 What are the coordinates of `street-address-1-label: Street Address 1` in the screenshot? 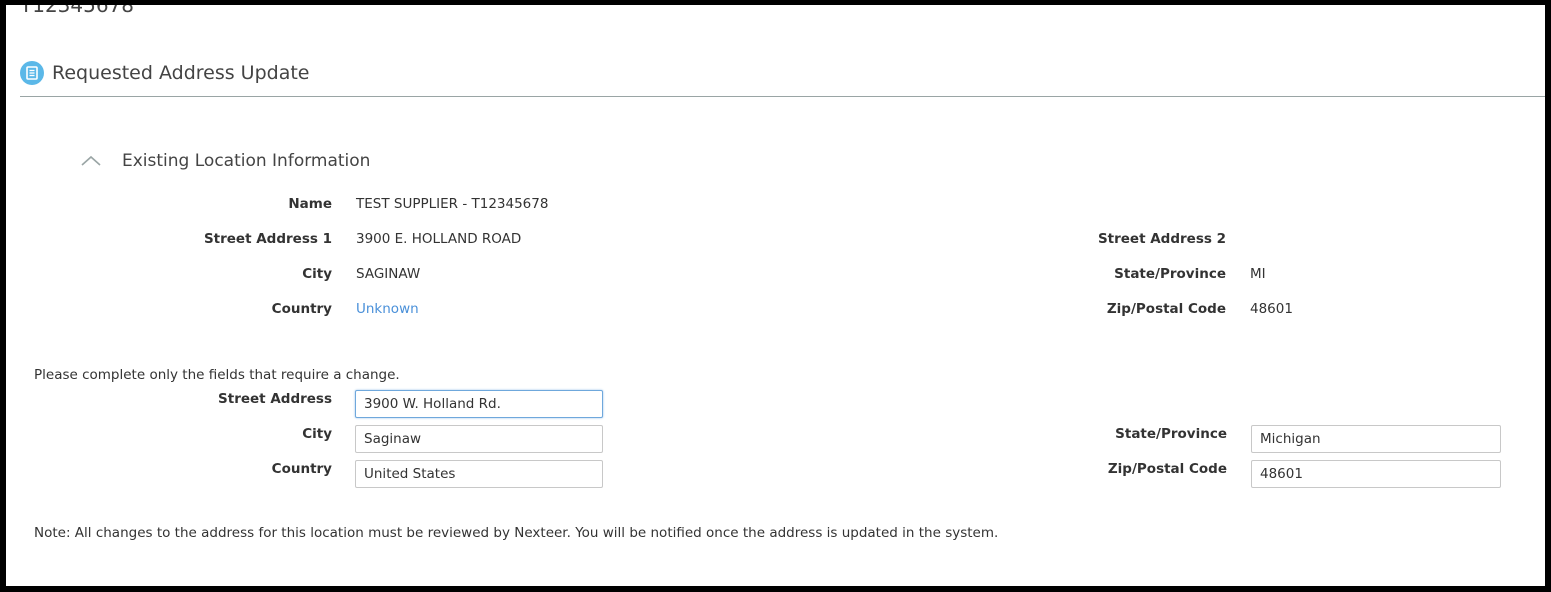 It's located at (267, 239).